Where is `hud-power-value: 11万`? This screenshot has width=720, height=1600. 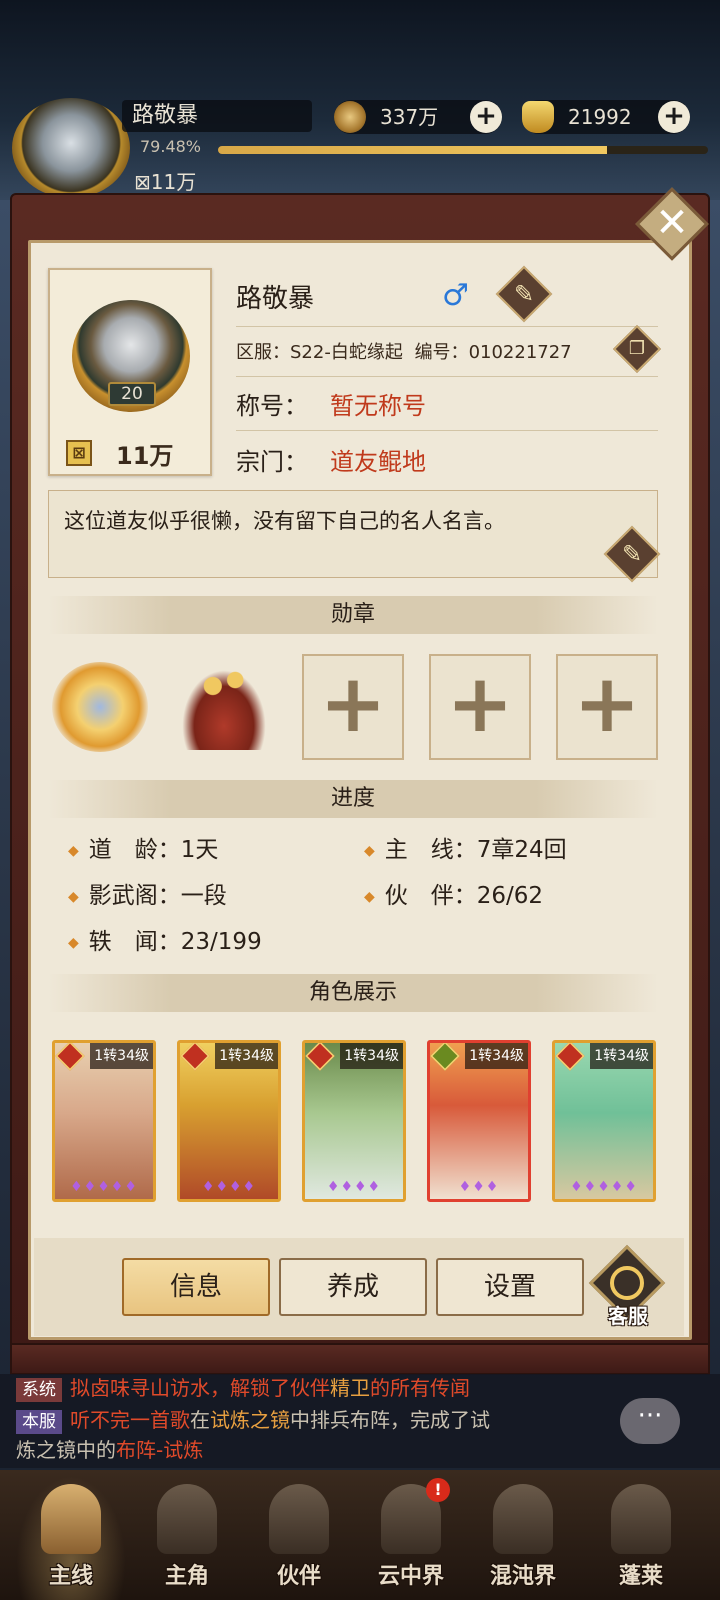 hud-power-value: 11万 is located at coordinates (173, 182).